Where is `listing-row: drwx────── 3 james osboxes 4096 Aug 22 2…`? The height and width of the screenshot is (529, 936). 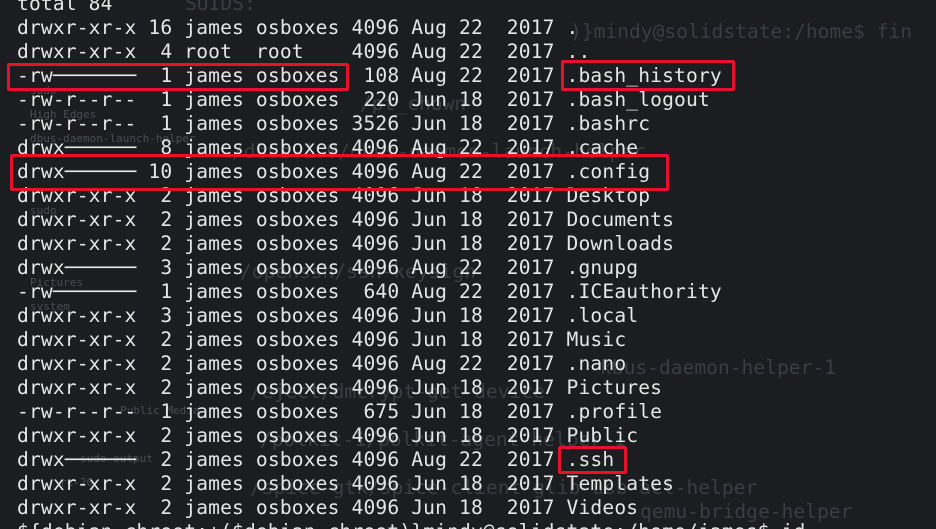
listing-row: drwx────── 3 james osboxes 4096 Aug 22 2… is located at coordinates (328, 267).